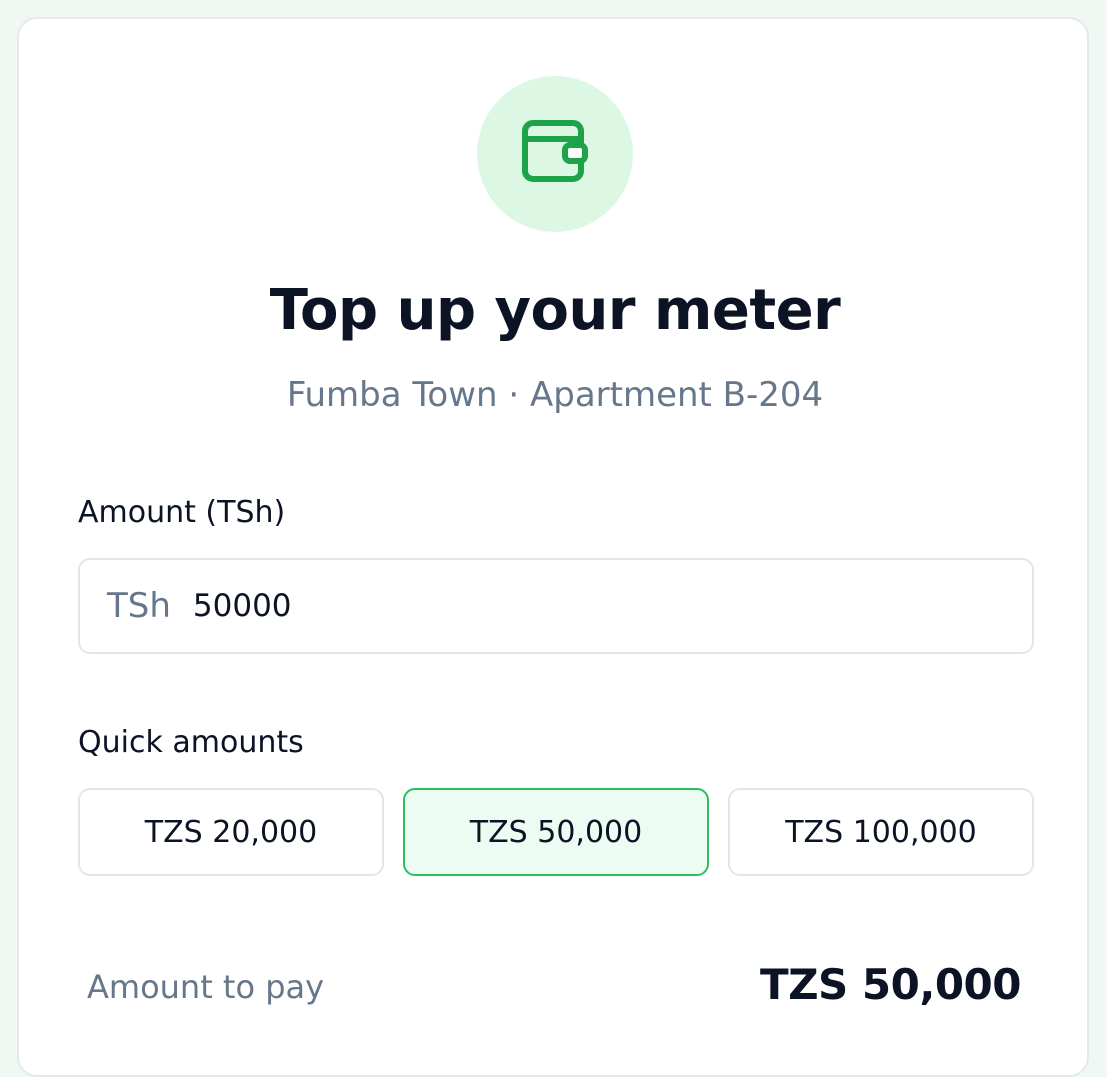 This screenshot has width=1107, height=1077. Describe the element at coordinates (555, 310) in the screenshot. I see `page-title: Top up your meter` at that location.